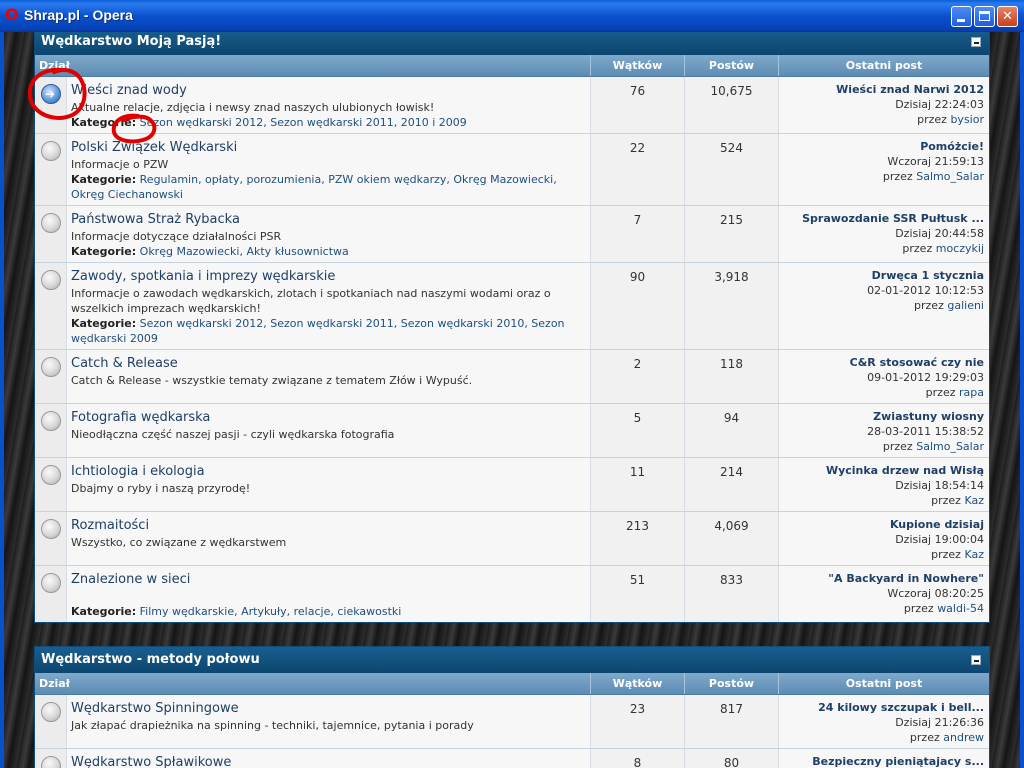  I want to click on category-title: Wędkarstwo Moją Pasją!, so click(131, 41).